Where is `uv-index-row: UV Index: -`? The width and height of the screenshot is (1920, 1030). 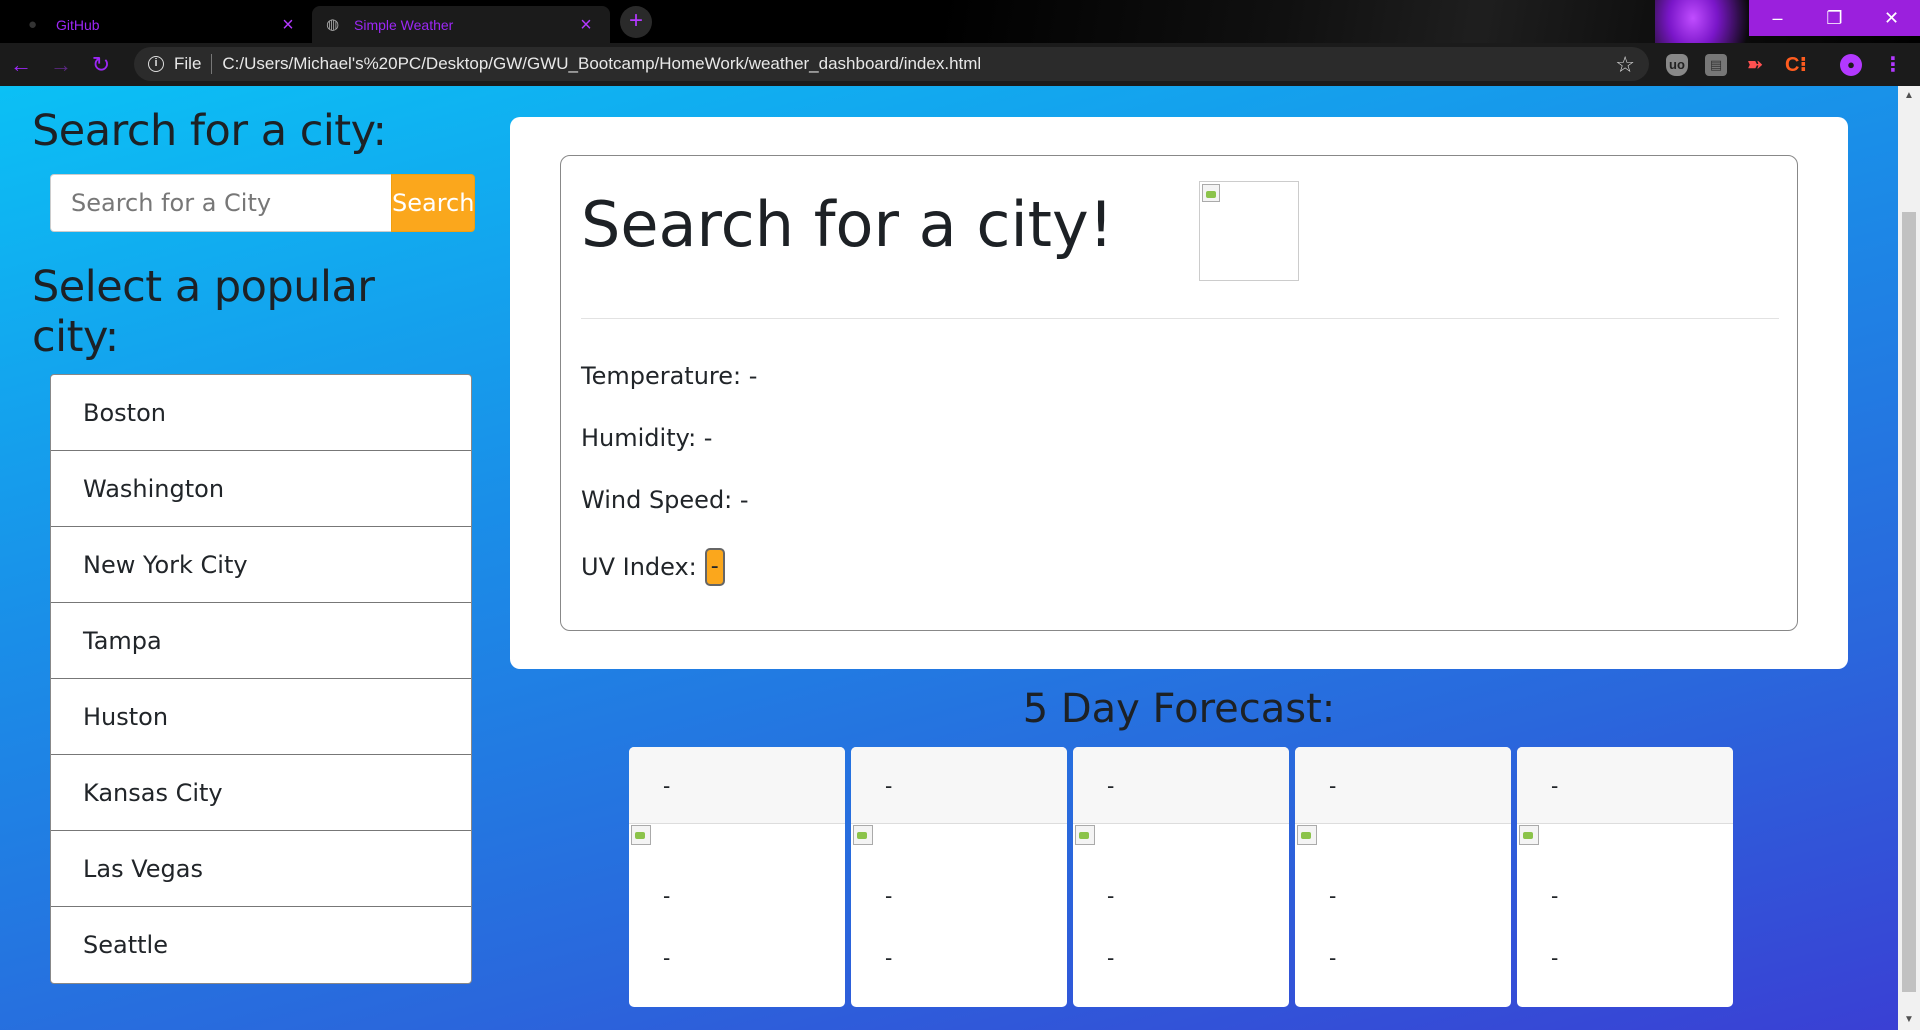 uv-index-row: UV Index: - is located at coordinates (653, 567).